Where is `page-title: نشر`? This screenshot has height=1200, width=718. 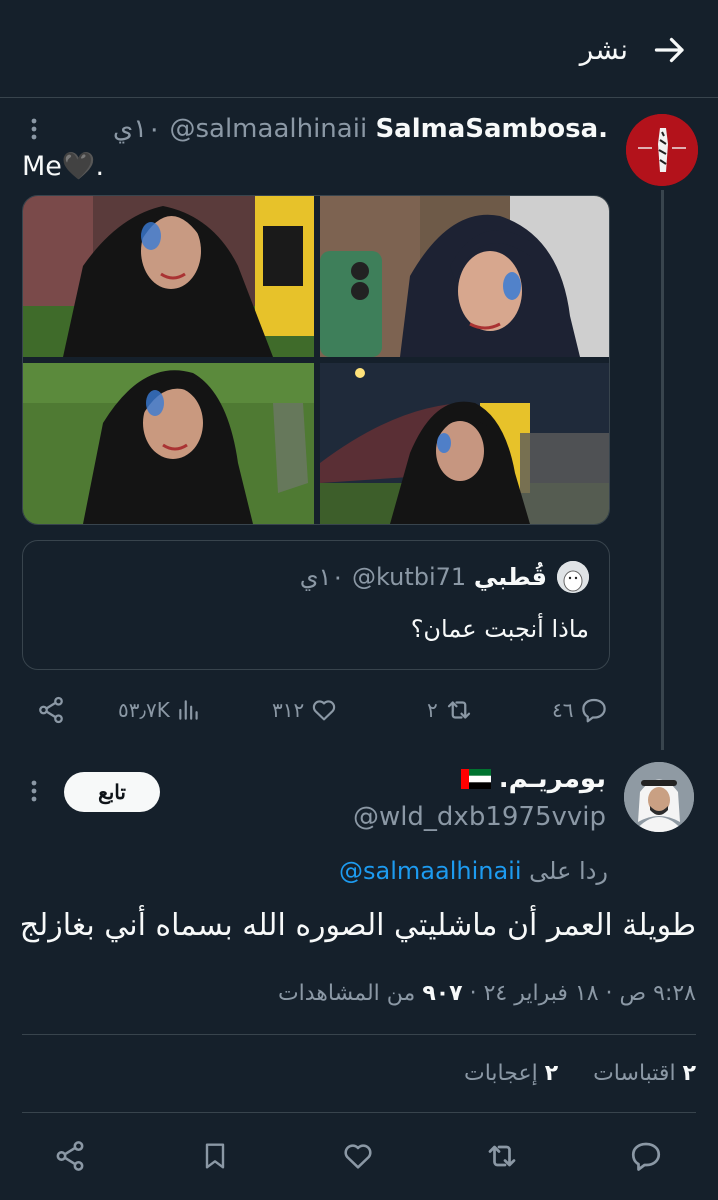 page-title: نشر is located at coordinates (603, 49).